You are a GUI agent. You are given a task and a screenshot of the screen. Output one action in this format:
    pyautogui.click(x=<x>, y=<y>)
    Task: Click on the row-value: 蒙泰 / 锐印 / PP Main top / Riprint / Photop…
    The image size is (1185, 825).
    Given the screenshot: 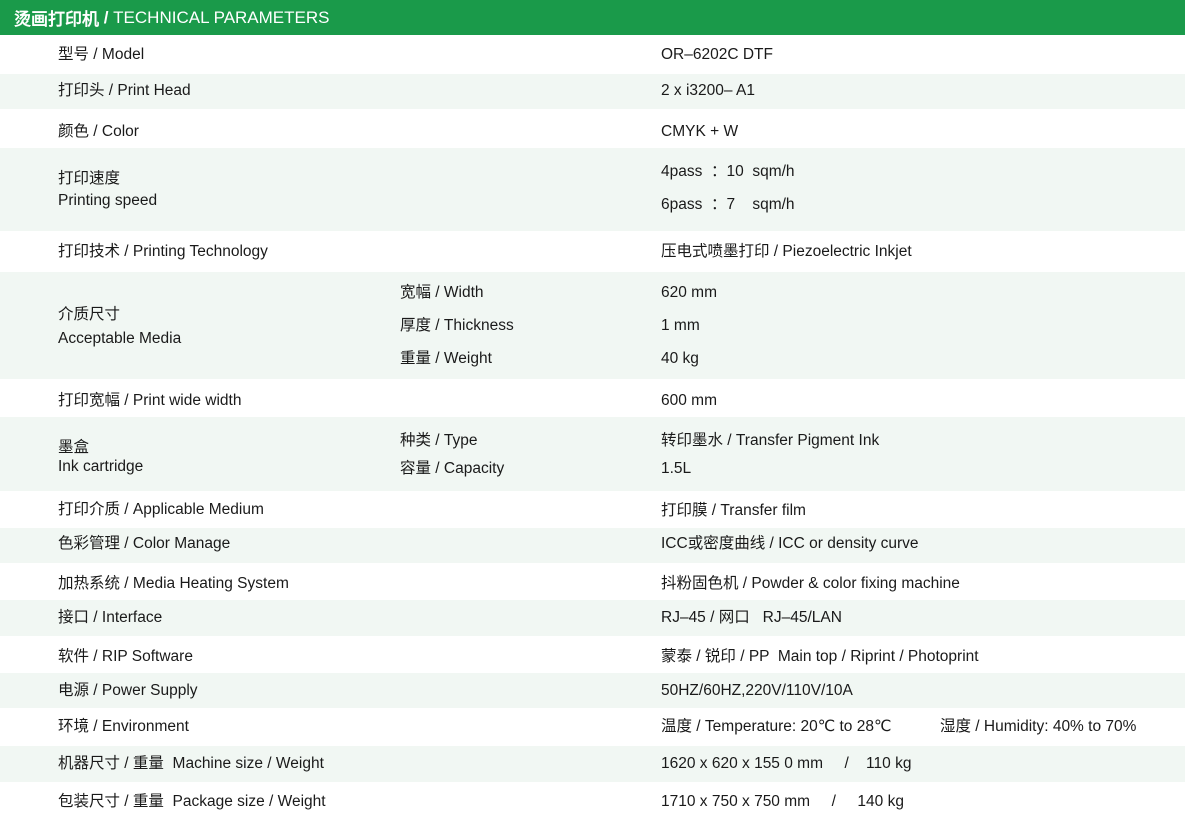 What is the action you would take?
    pyautogui.click(x=820, y=656)
    